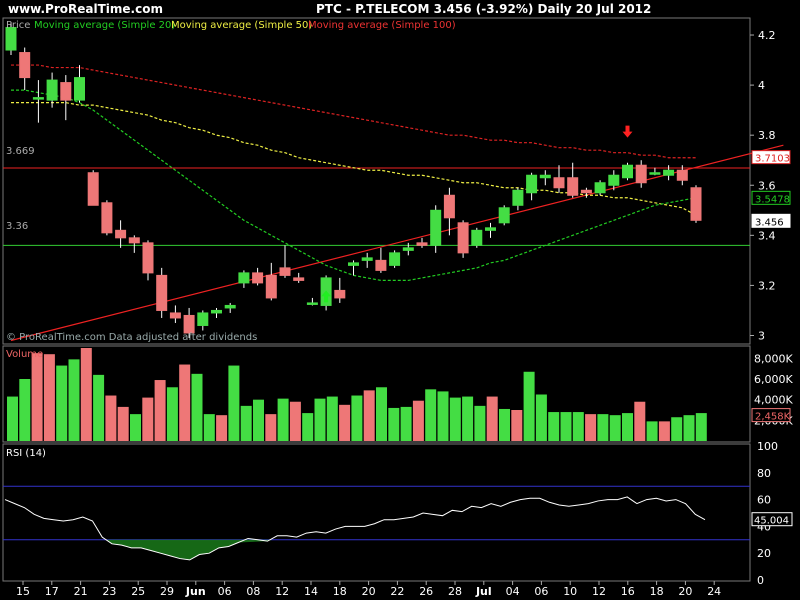 The image size is (800, 600). What do you see at coordinates (767, 235) in the screenshot?
I see `price-axis-tick: 3.4` at bounding box center [767, 235].